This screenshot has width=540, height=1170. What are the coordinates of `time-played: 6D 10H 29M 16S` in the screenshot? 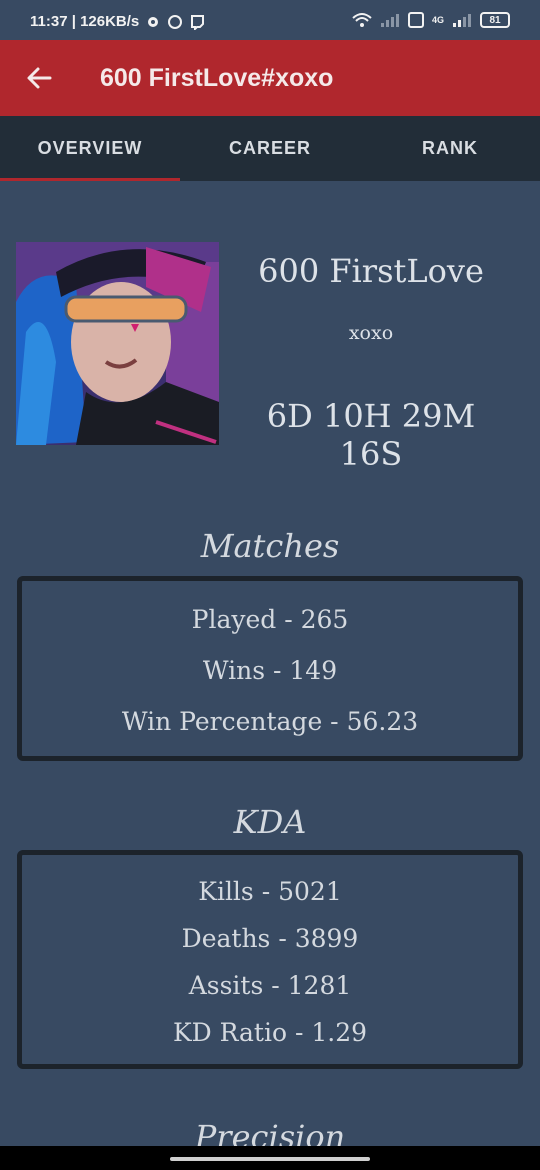 It's located at (371, 435).